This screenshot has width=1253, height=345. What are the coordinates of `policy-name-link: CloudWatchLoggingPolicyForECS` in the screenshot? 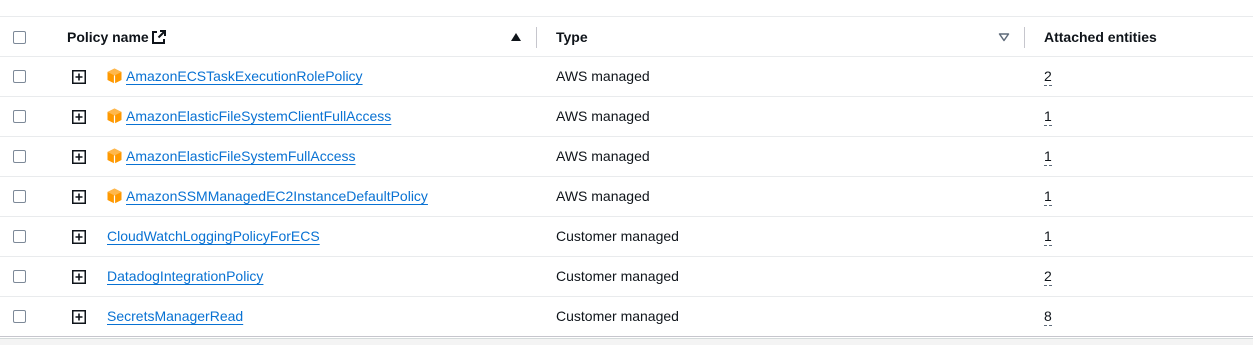 It's located at (213, 236).